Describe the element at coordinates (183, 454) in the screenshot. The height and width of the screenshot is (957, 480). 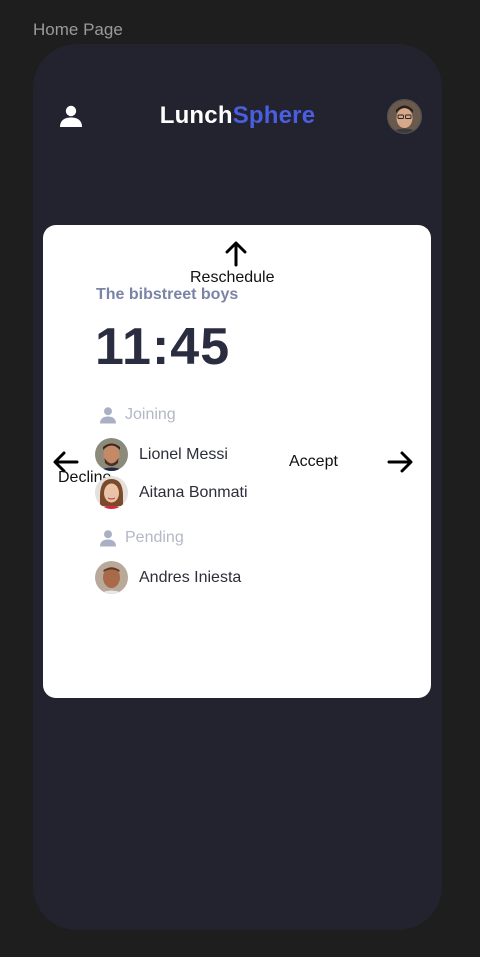
I see `person-name: Lionel Messi` at that location.